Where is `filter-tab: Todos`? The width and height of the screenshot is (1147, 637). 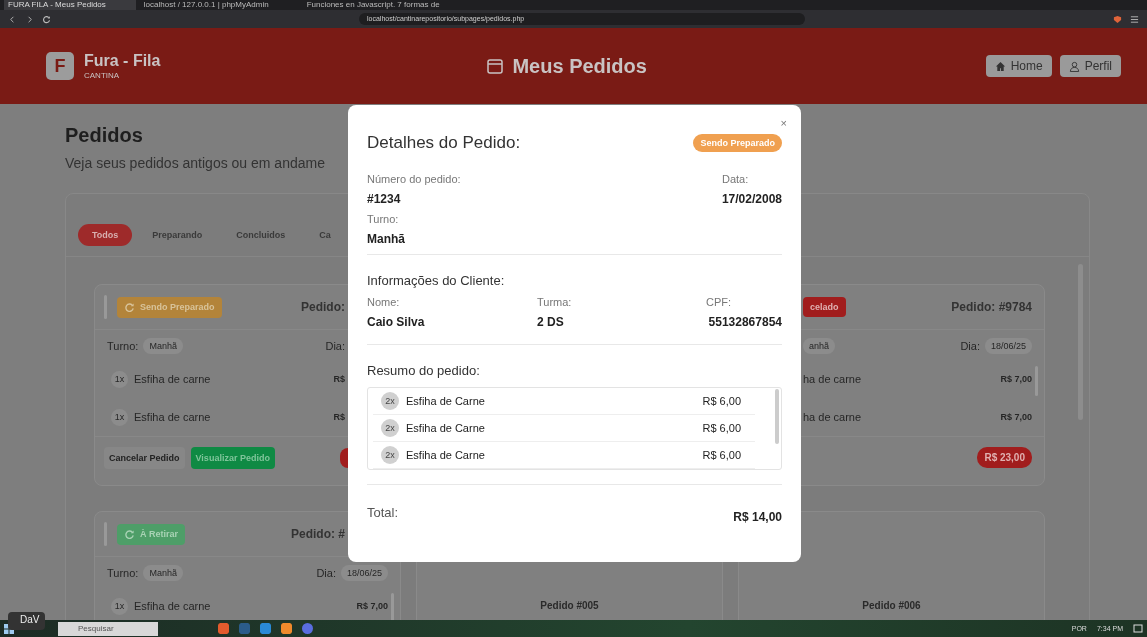
filter-tab: Todos is located at coordinates (105, 235).